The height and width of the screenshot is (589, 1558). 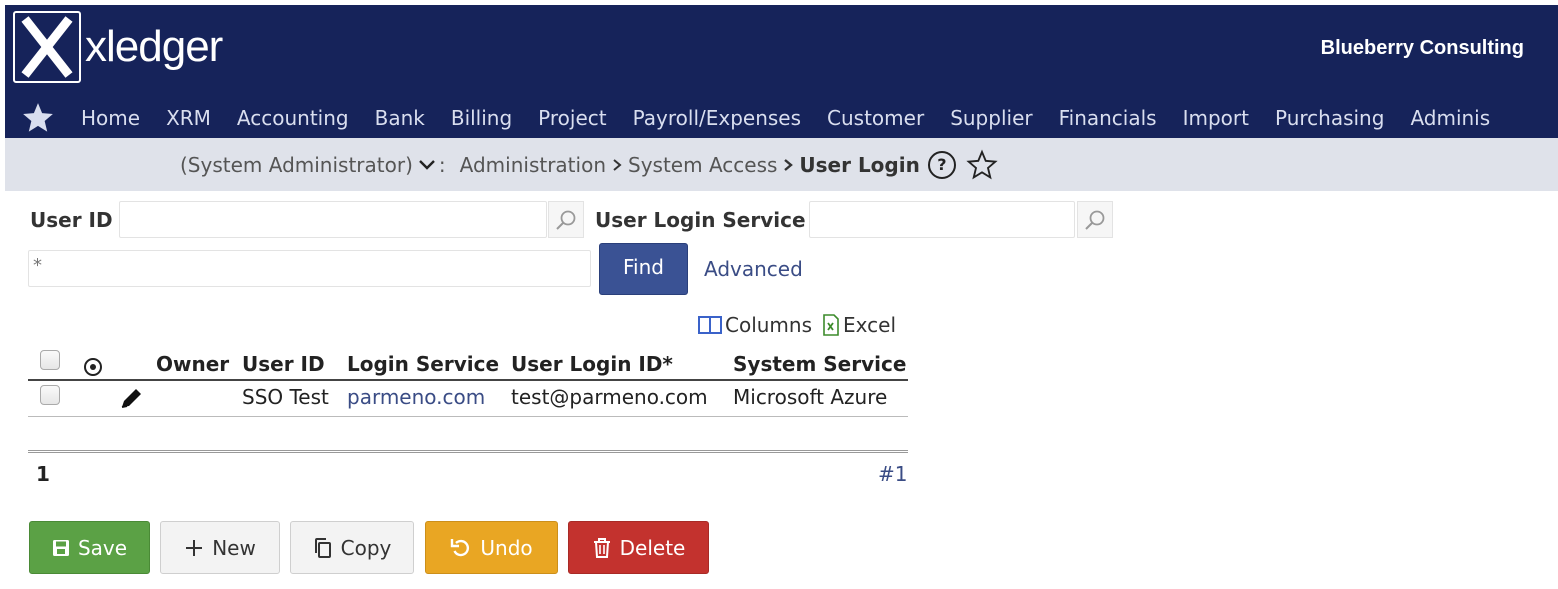 What do you see at coordinates (322, 547) in the screenshot?
I see `copy-icon` at bounding box center [322, 547].